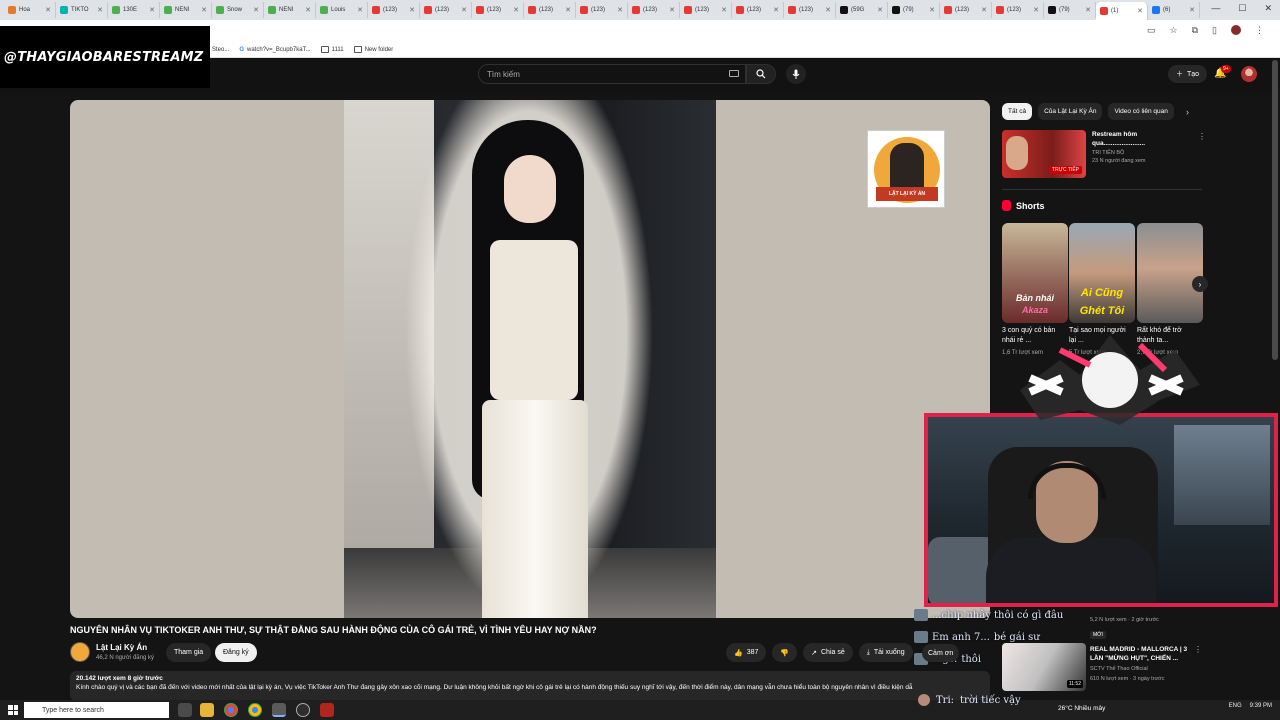  What do you see at coordinates (941, 653) in the screenshot?
I see `thanks-button: Cảm ơn` at bounding box center [941, 653].